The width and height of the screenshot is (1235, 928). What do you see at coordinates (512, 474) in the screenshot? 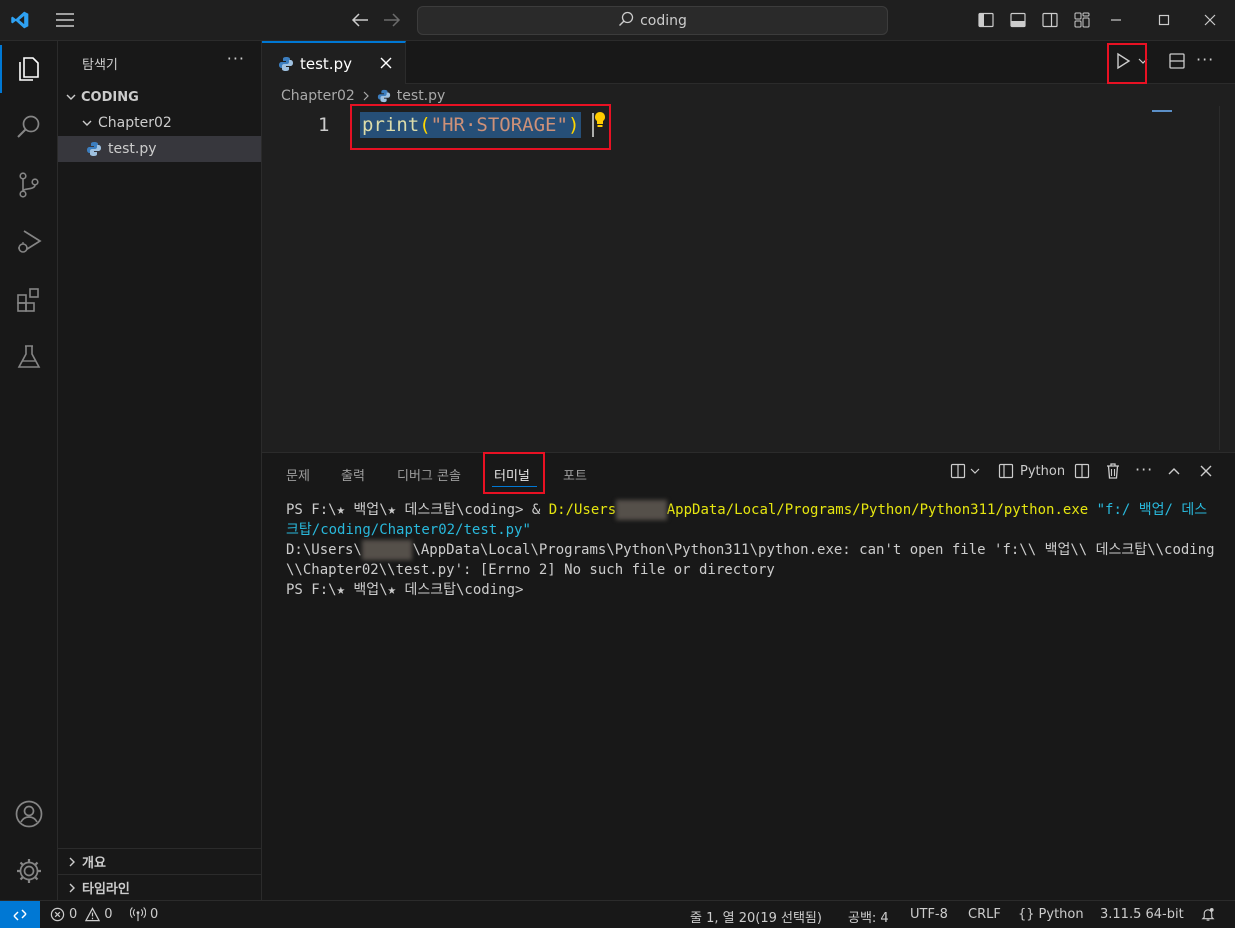
I see `tab-terminal: 터미널` at bounding box center [512, 474].